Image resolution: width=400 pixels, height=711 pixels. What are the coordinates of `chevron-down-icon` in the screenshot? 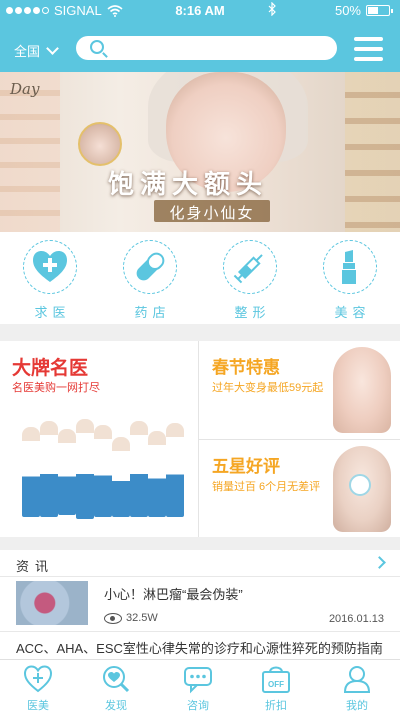 It's located at (52, 48).